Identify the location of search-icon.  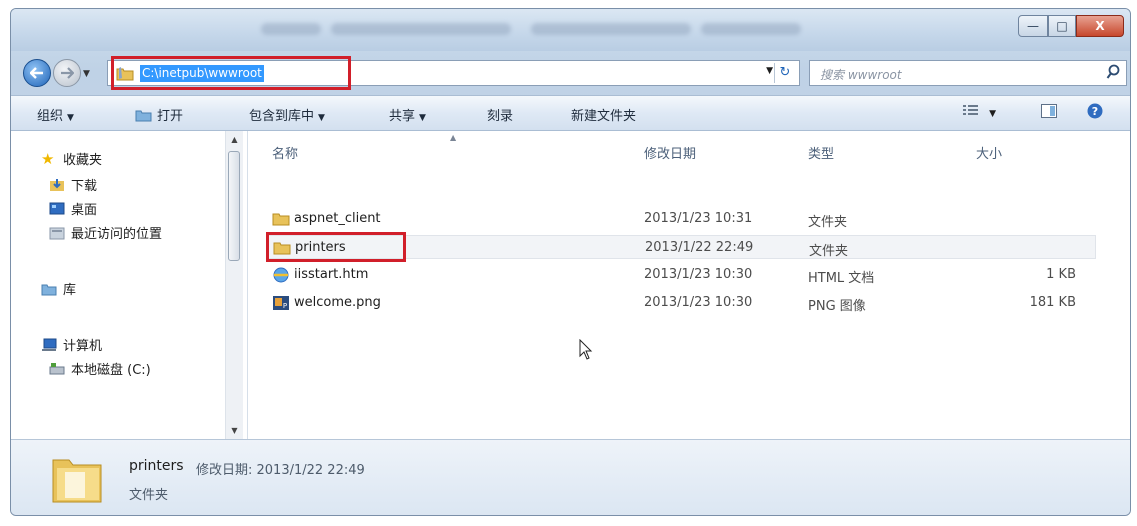
(1113, 72).